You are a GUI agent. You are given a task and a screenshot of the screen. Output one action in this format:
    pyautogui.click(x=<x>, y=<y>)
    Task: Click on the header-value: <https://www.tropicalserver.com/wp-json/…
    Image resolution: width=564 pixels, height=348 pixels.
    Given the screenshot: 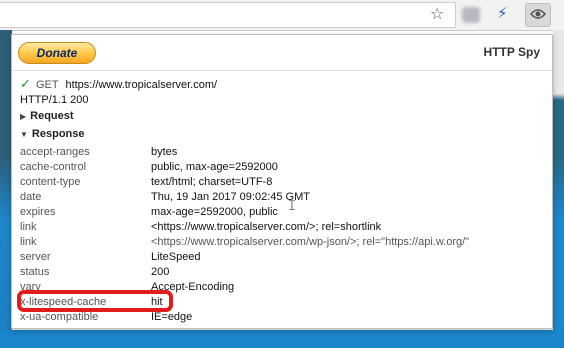 What is the action you would take?
    pyautogui.click(x=310, y=242)
    